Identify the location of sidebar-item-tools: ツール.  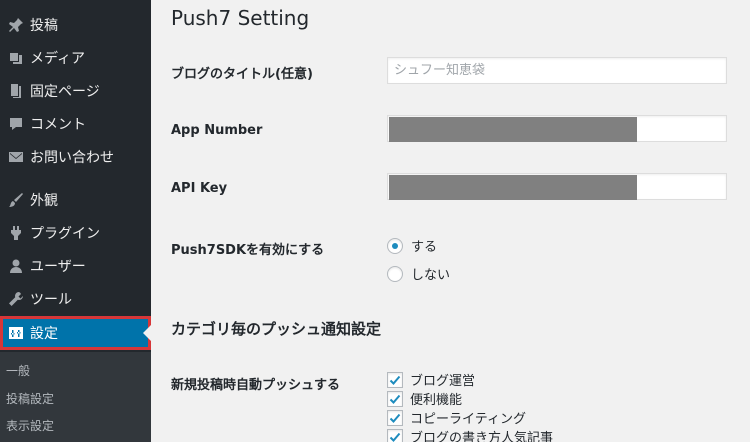
(75, 298).